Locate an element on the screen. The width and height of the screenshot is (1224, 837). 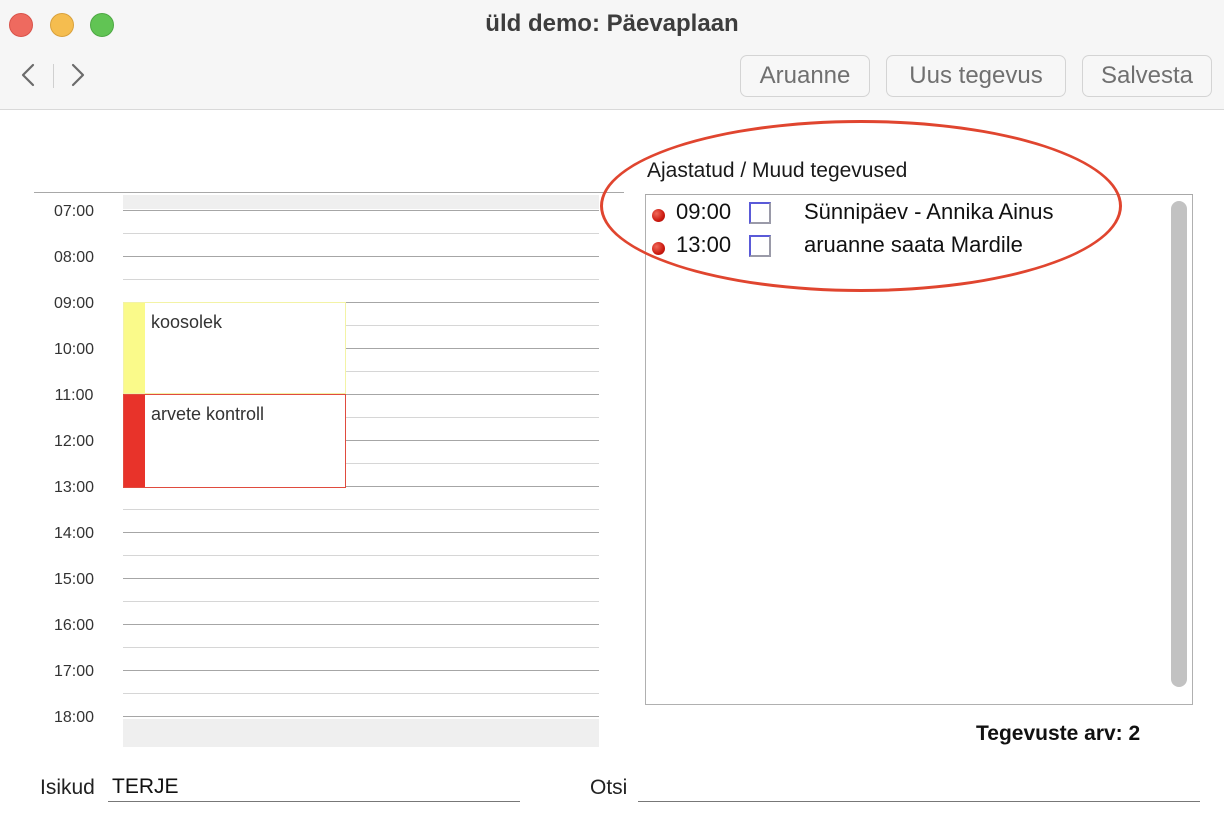
event-title: koosolek is located at coordinates (187, 322).